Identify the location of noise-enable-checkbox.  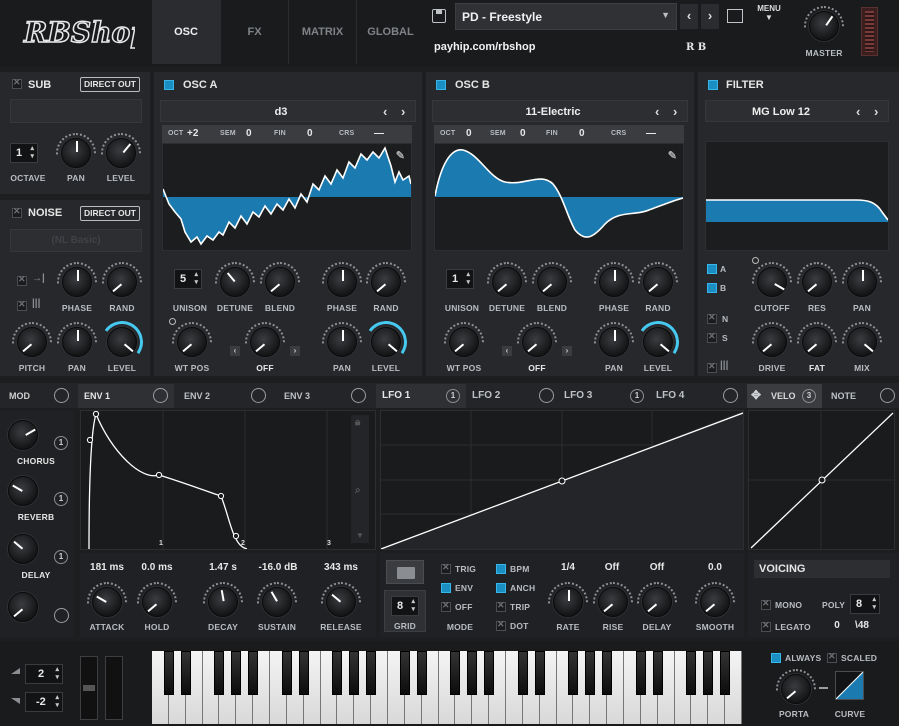
(17, 212).